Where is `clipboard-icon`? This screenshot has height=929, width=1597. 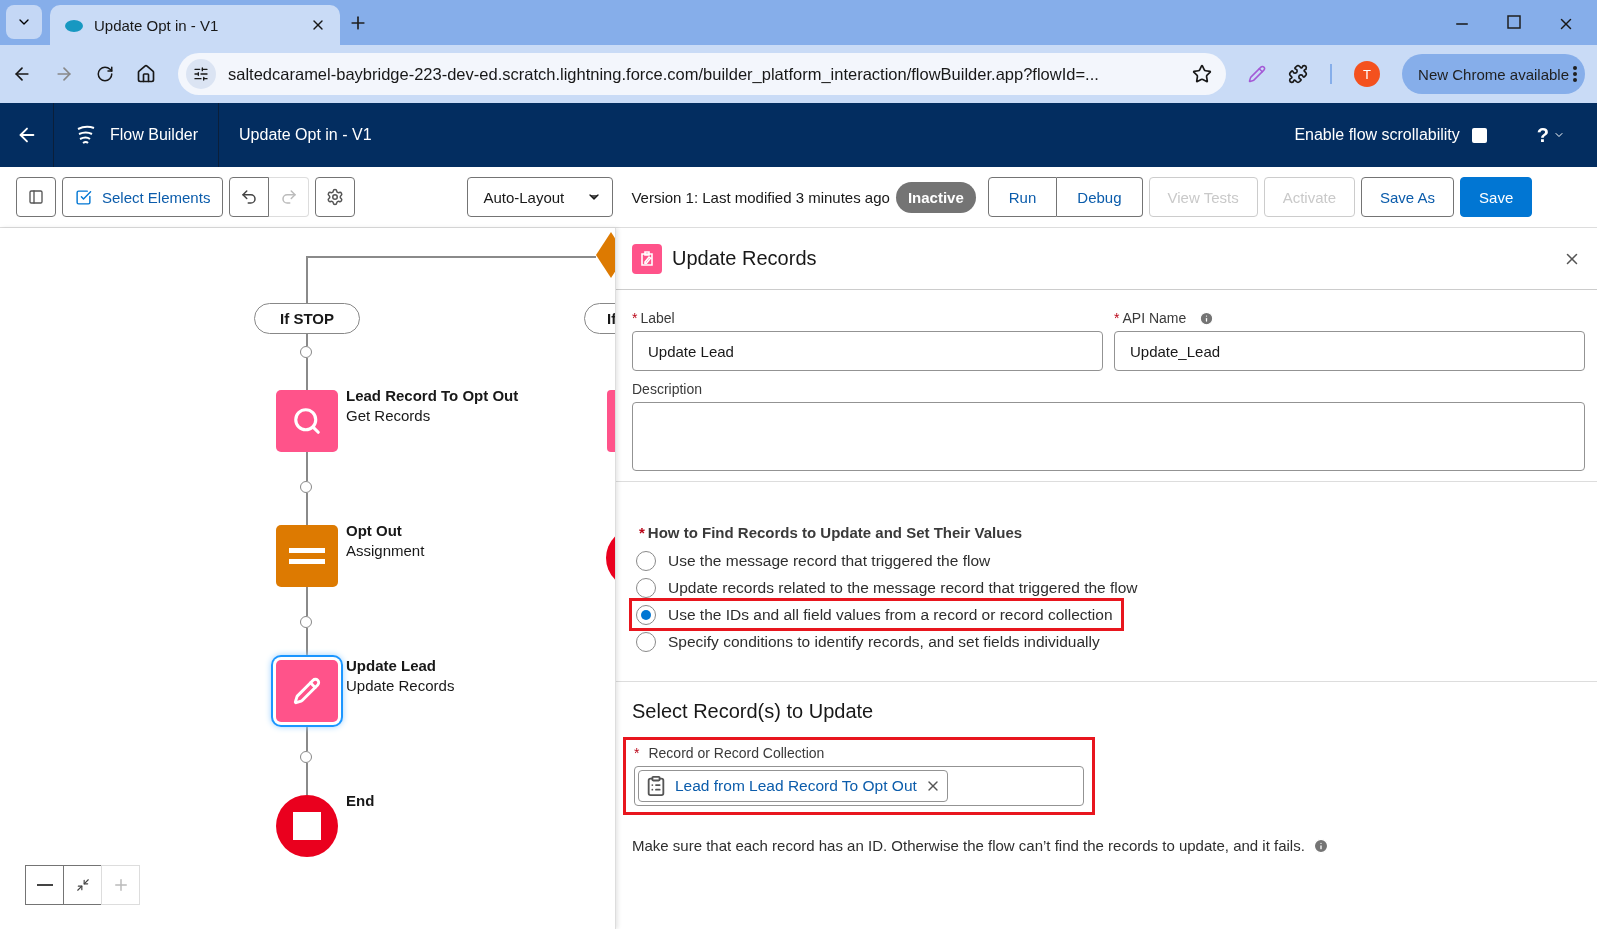 clipboard-icon is located at coordinates (656, 786).